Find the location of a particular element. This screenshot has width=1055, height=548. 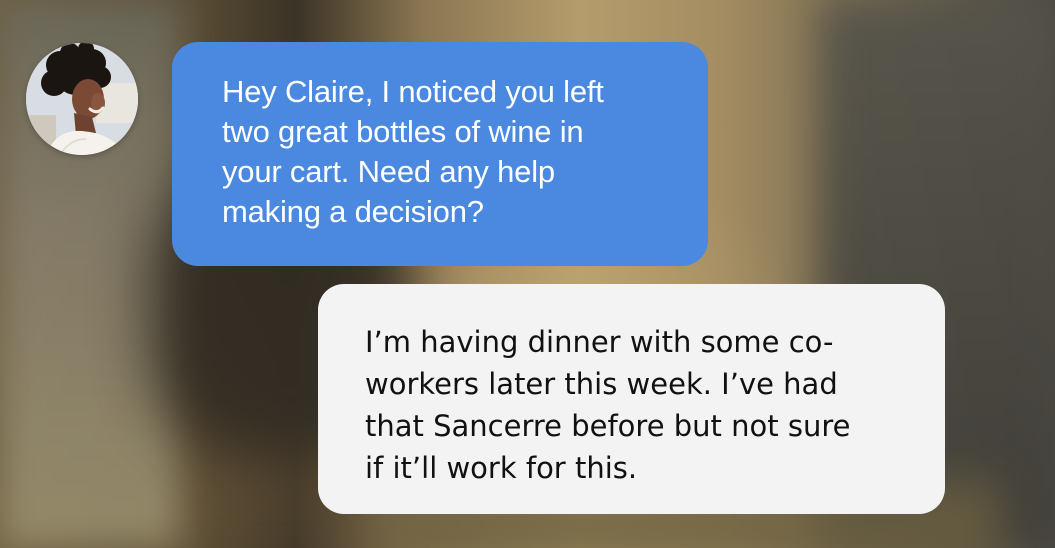

agent-avatar is located at coordinates (82, 99).